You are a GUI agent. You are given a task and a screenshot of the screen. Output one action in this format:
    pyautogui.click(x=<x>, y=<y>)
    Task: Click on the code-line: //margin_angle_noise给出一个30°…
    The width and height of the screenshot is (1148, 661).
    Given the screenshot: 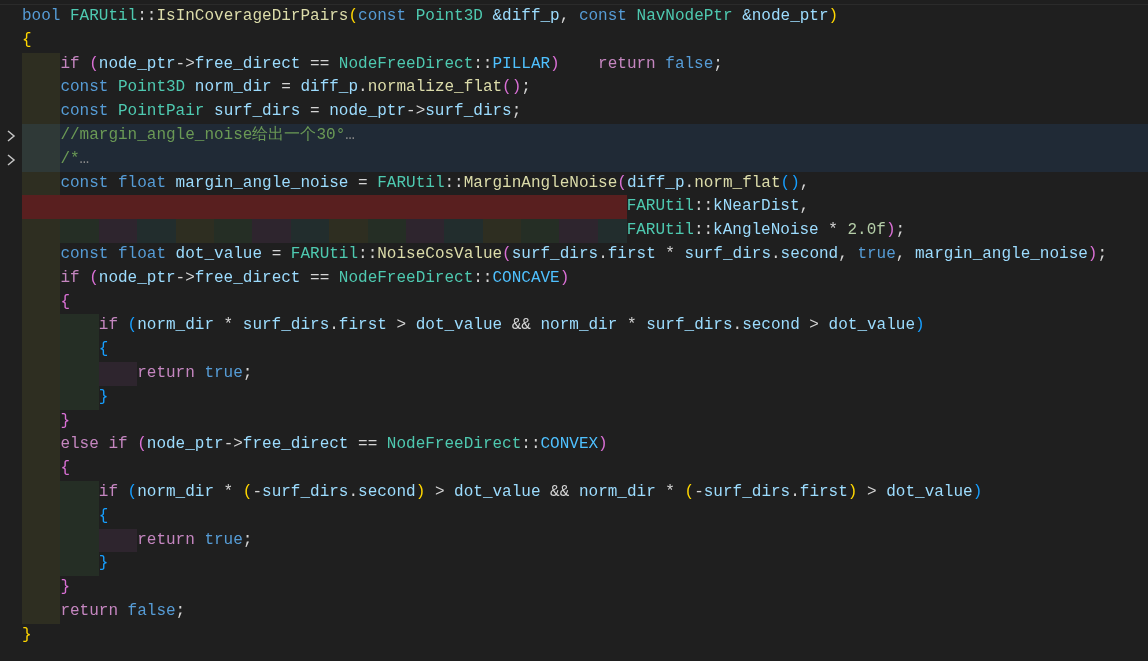 What is the action you would take?
    pyautogui.click(x=207, y=135)
    